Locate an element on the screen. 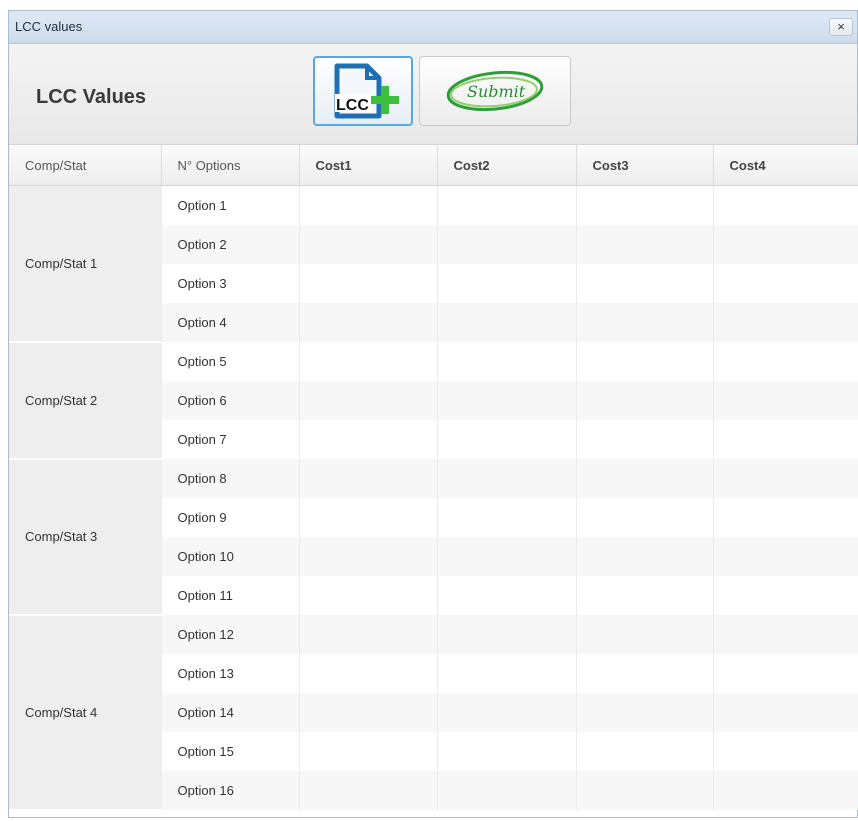 The image size is (858, 821). column-header-cost1: Cost1 is located at coordinates (368, 165).